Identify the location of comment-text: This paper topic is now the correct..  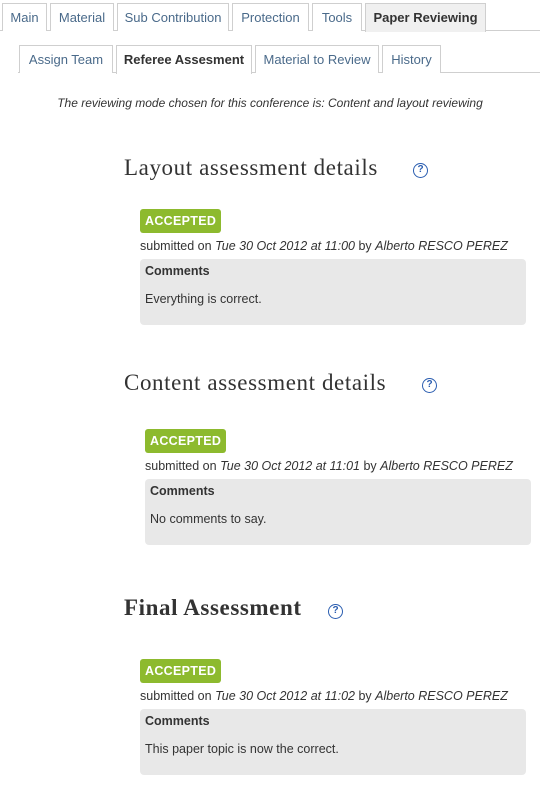
(242, 749).